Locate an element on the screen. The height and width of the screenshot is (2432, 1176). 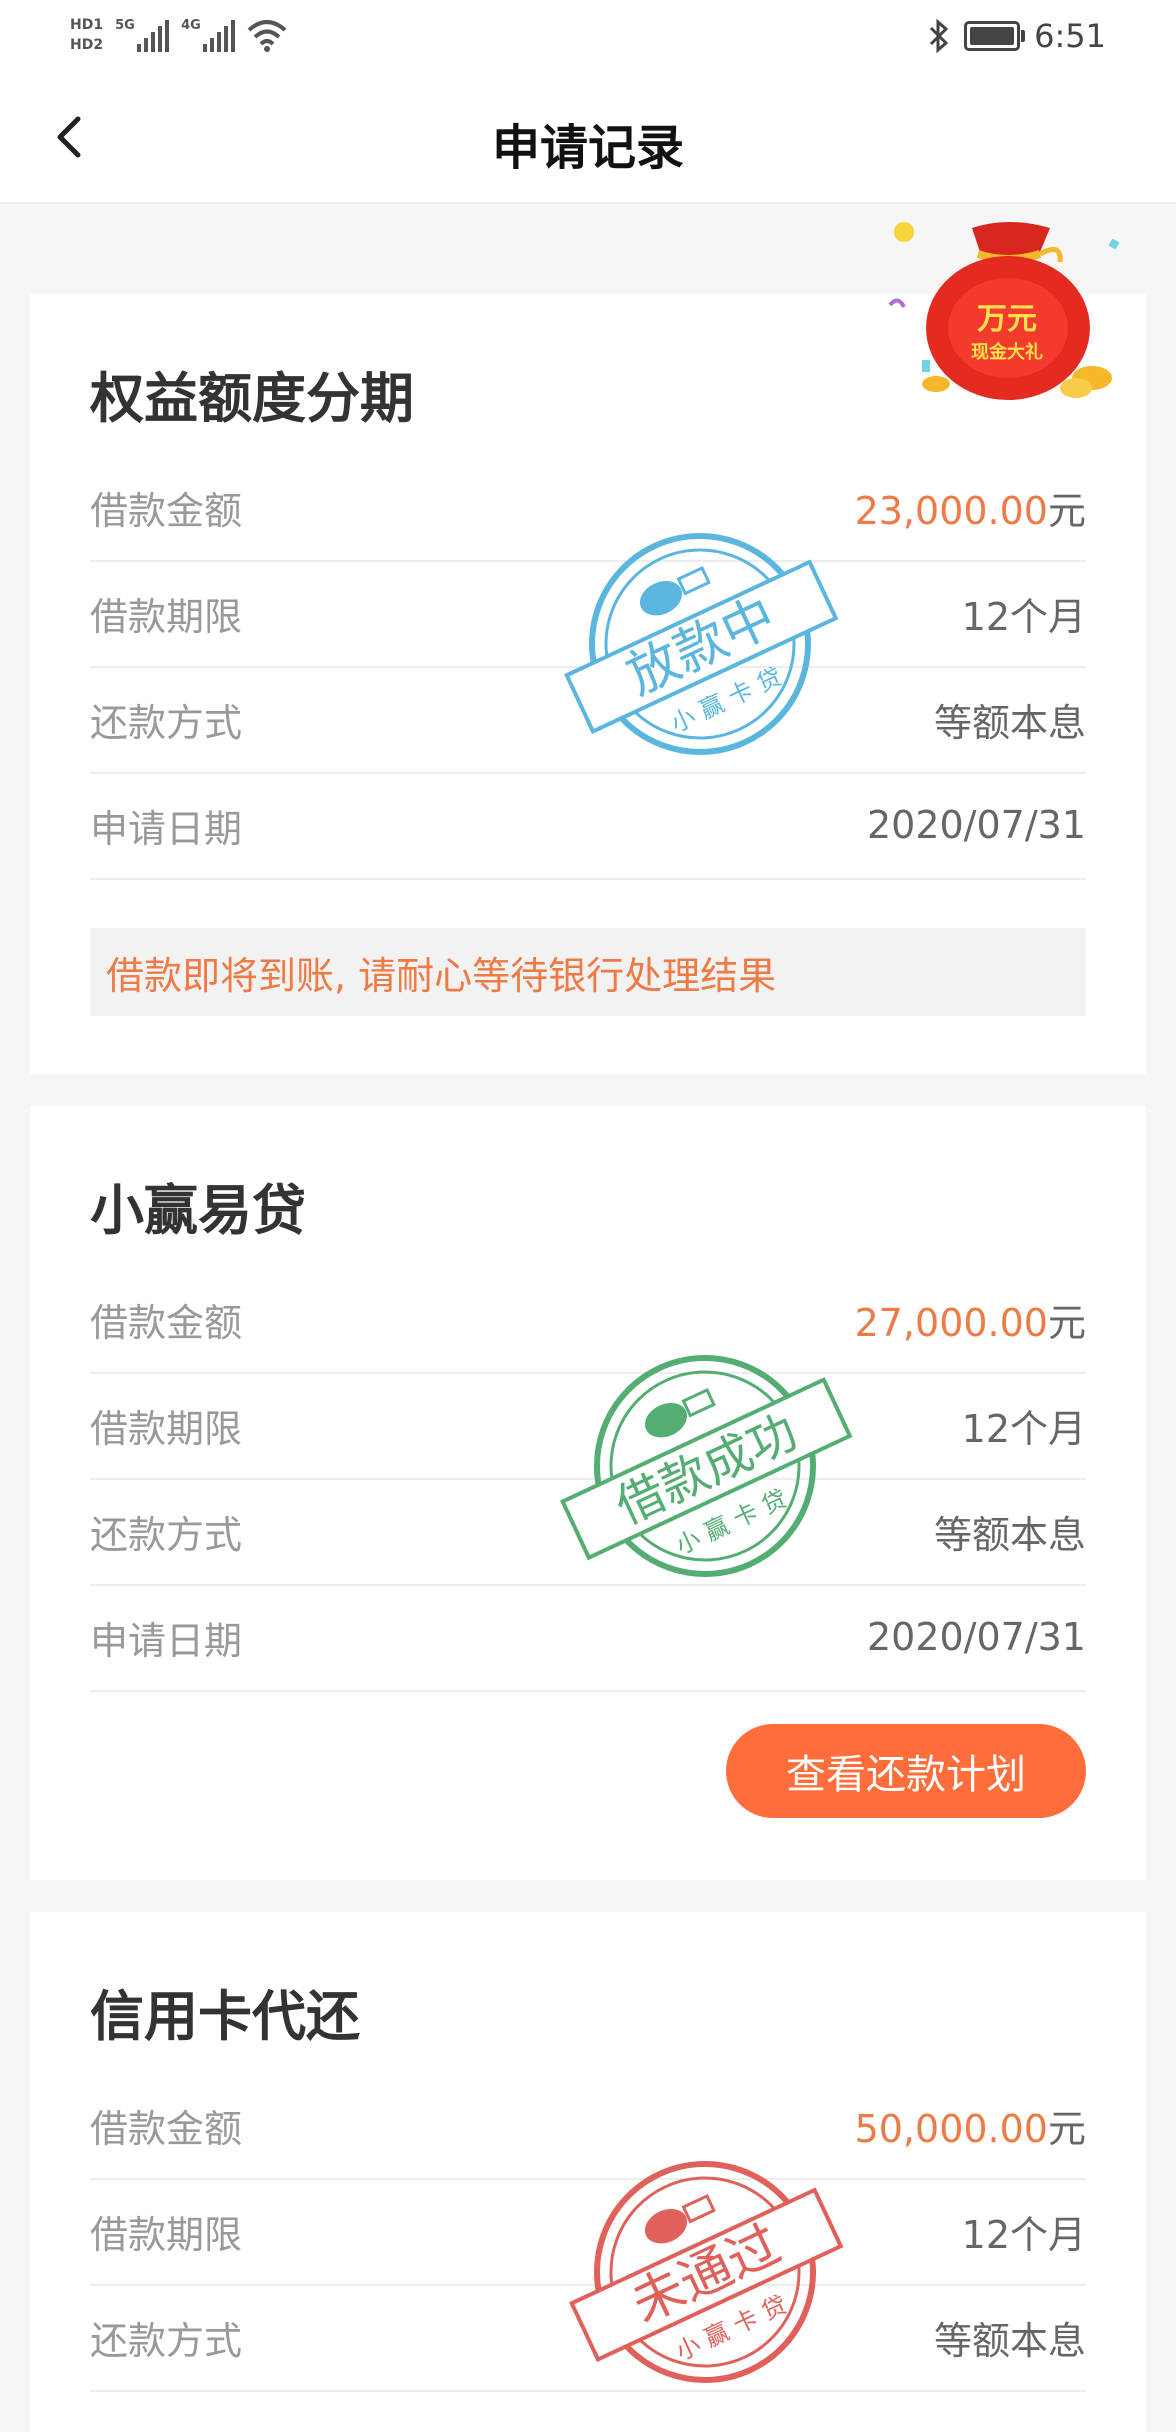
cash-gift-promo: 万元 现金大礼 is located at coordinates (1005, 310).